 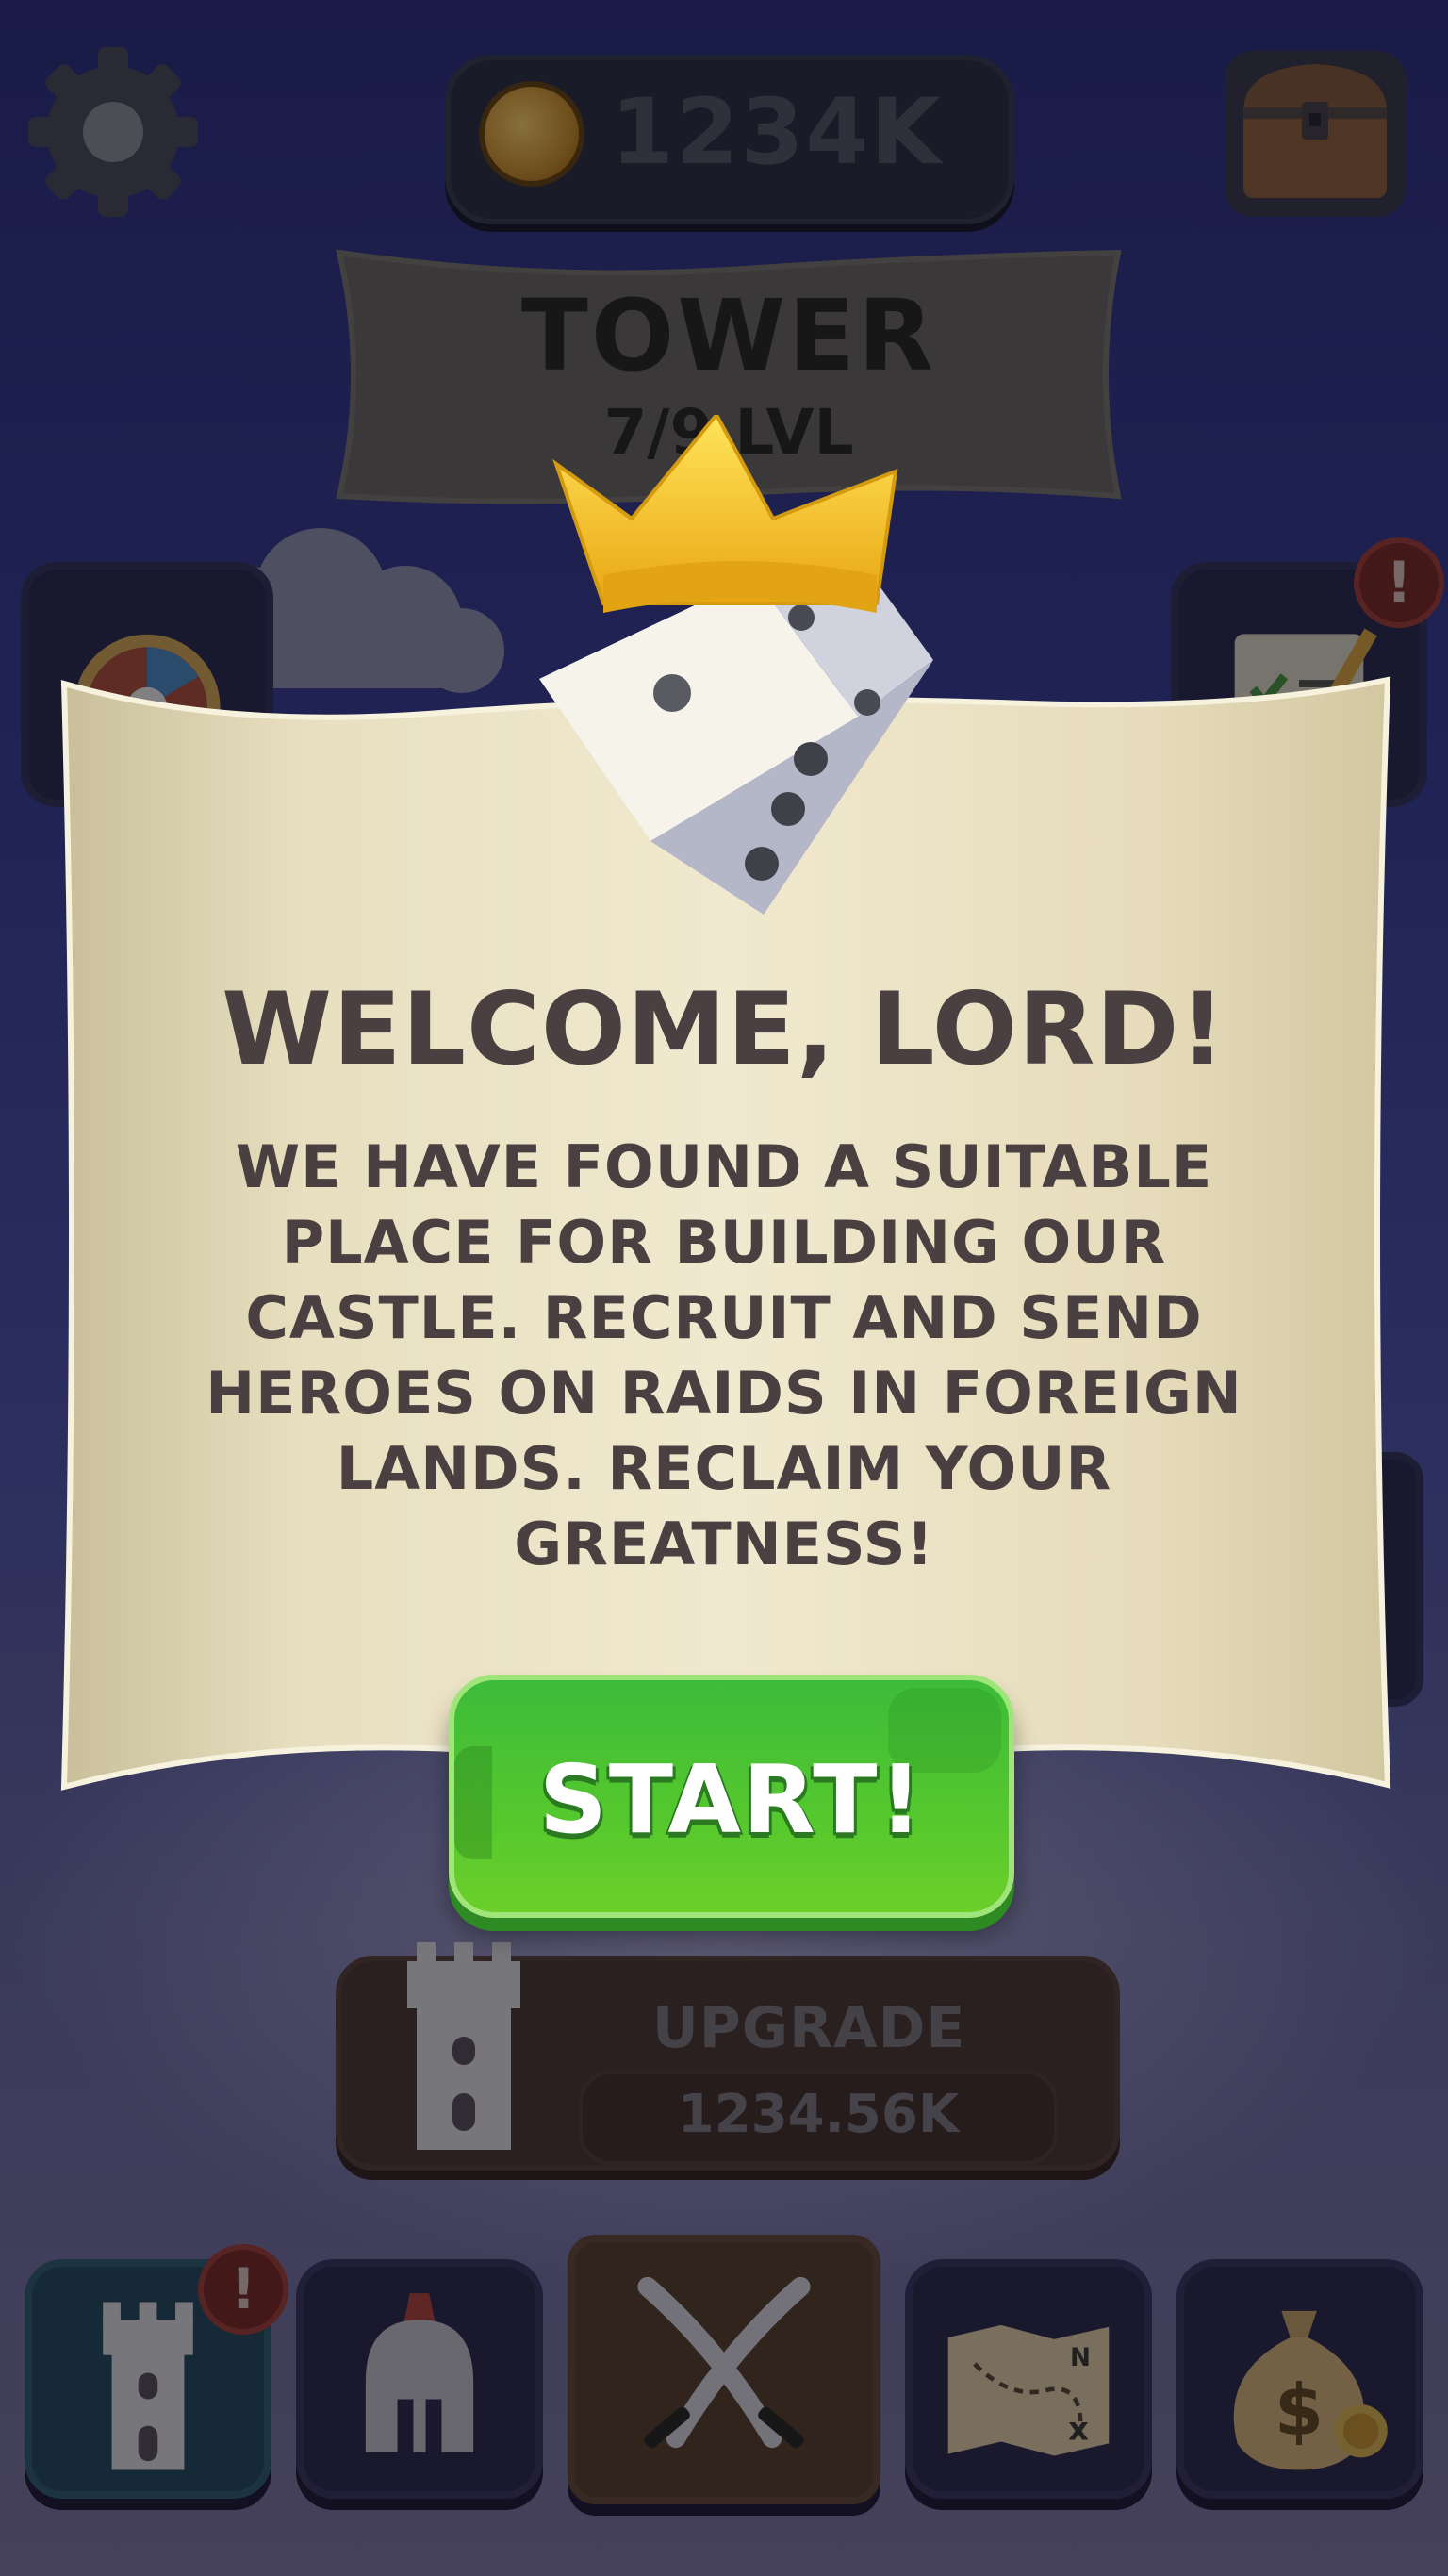 What do you see at coordinates (1028, 2390) in the screenshot?
I see `treasure-map-icon: N x` at bounding box center [1028, 2390].